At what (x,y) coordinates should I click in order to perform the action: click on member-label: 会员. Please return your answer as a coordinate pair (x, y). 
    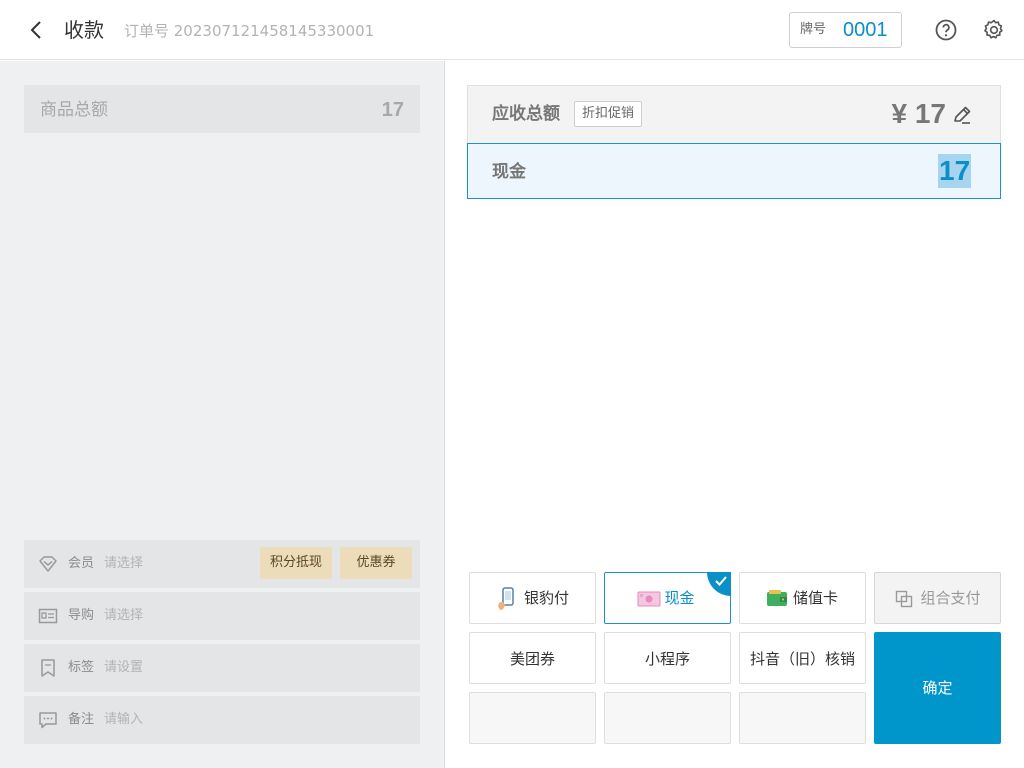
    Looking at the image, I should click on (81, 563).